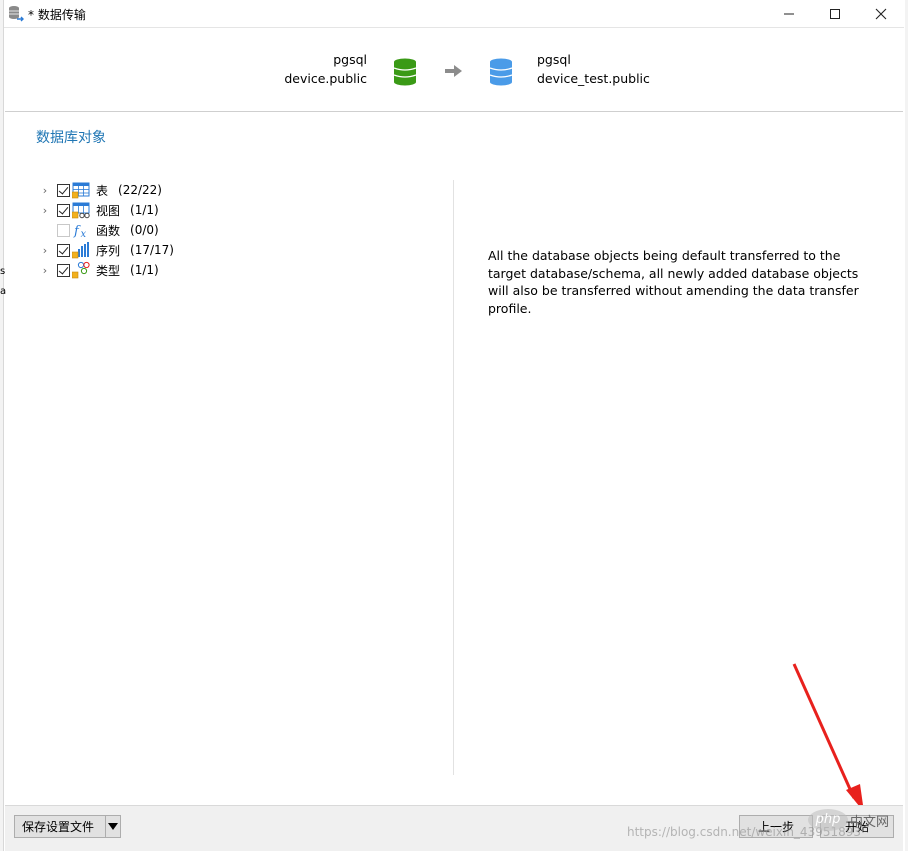  What do you see at coordinates (3, 281) in the screenshot?
I see `background-window-fragment: sa` at bounding box center [3, 281].